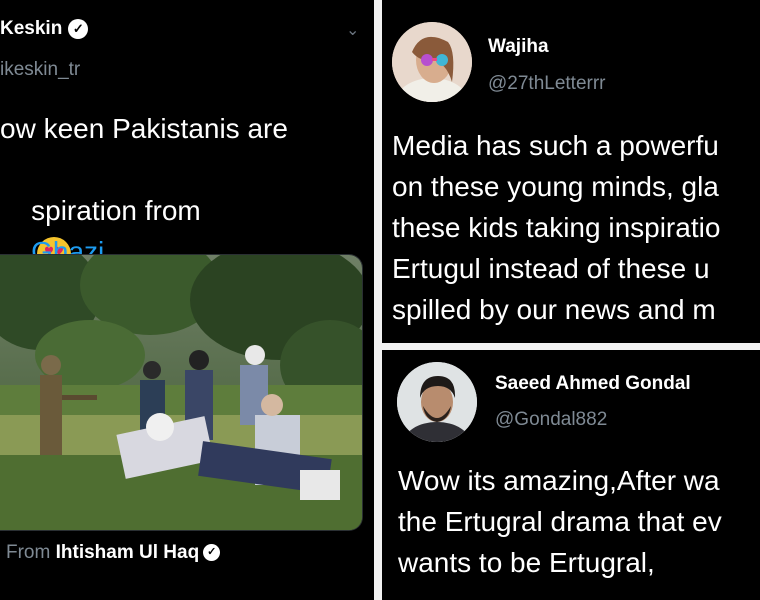  What do you see at coordinates (40, 70) in the screenshot?
I see `author-handle: ikeskin_tr` at bounding box center [40, 70].